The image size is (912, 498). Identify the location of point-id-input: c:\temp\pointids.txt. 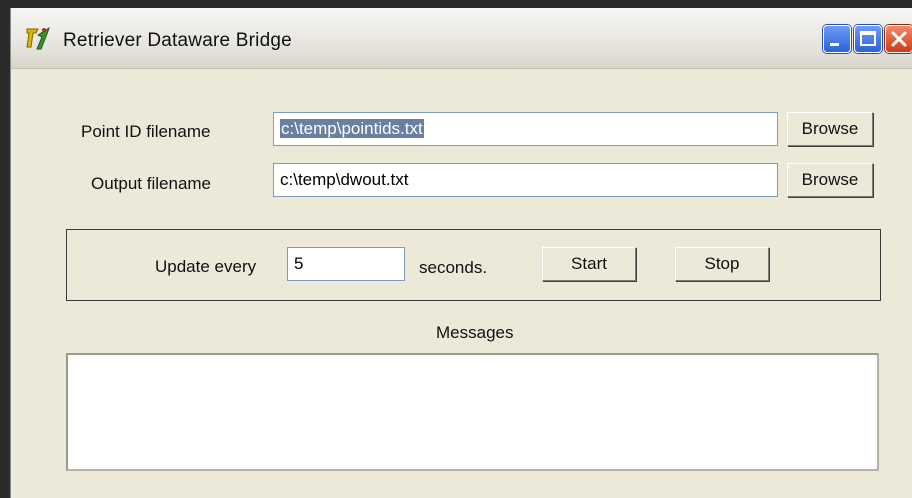
(525, 129).